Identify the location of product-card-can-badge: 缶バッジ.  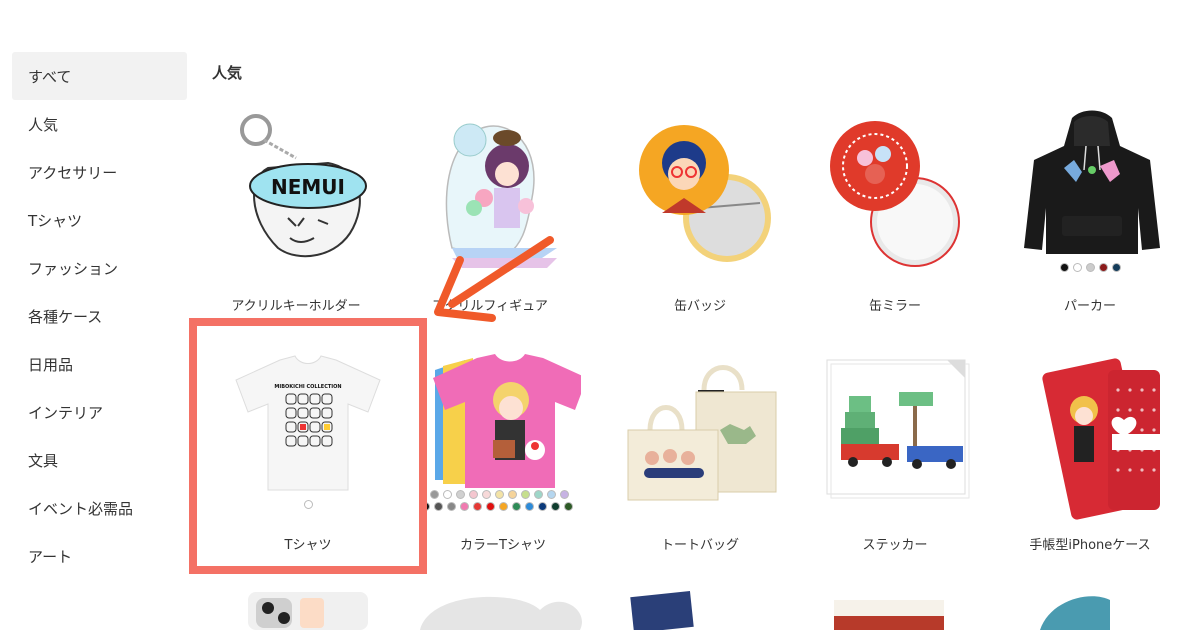
(700, 213).